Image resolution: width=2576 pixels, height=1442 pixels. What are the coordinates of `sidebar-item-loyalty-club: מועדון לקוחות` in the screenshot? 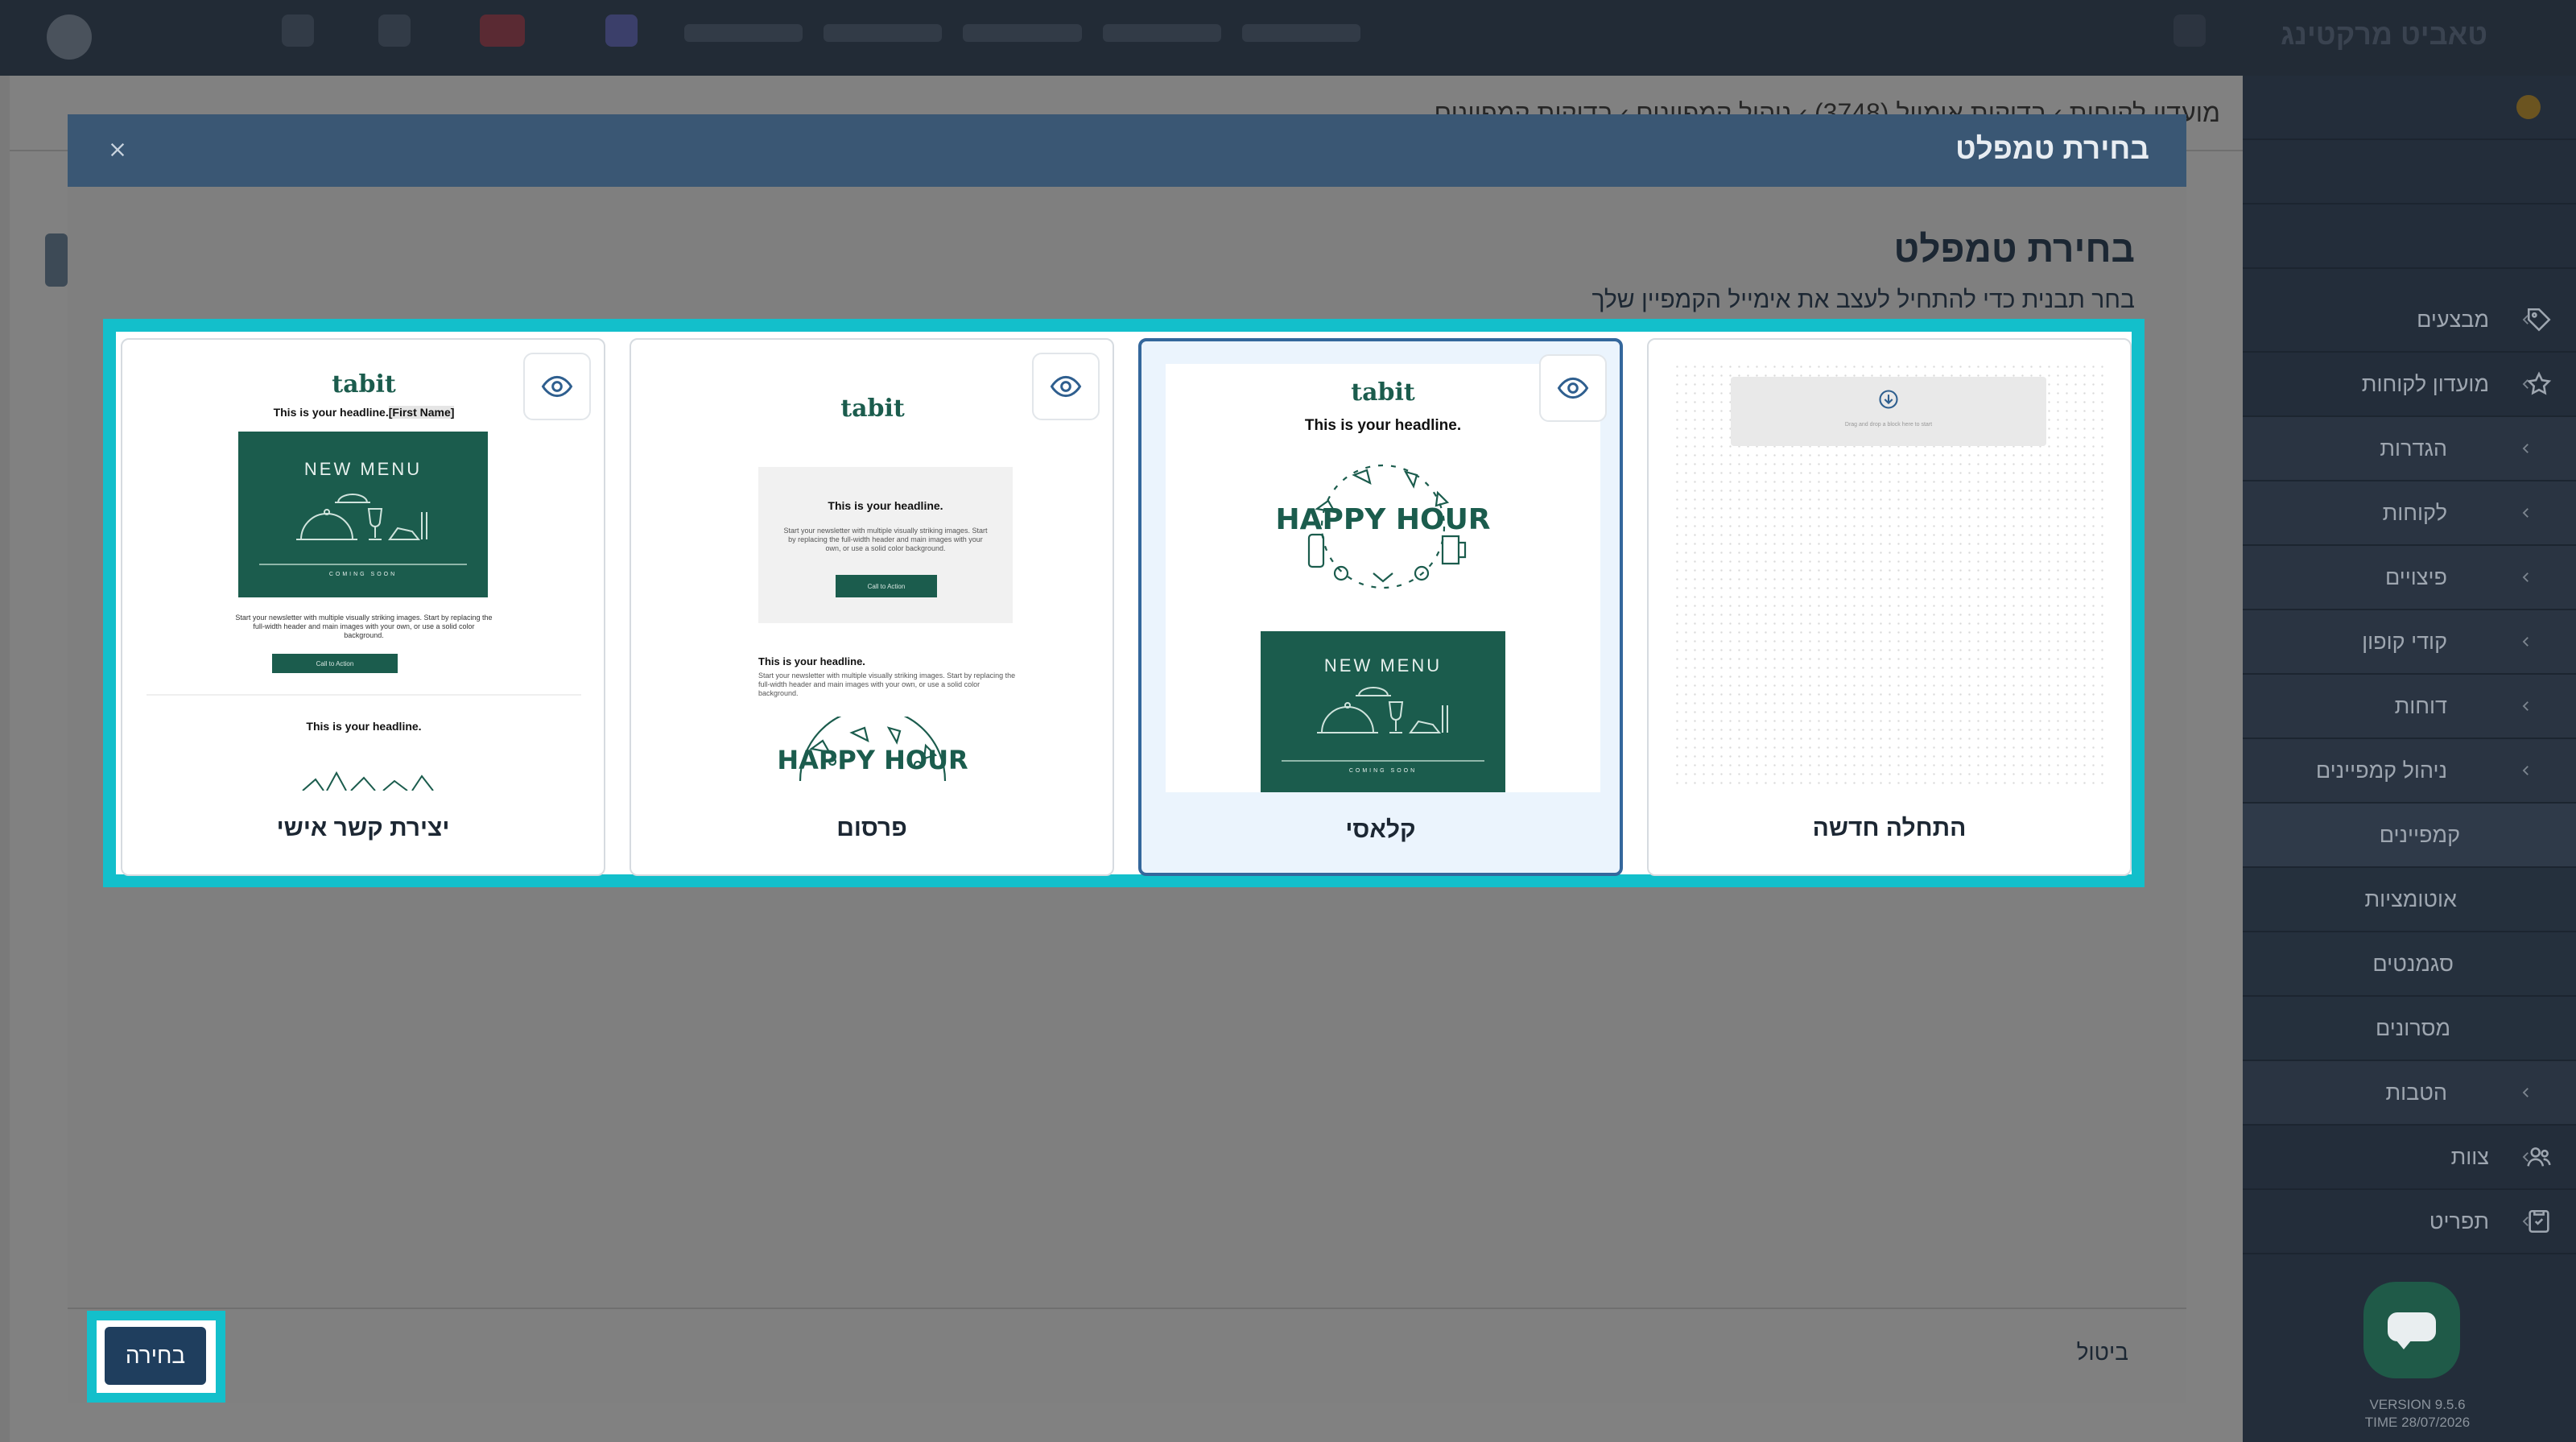 It's located at (2409, 385).